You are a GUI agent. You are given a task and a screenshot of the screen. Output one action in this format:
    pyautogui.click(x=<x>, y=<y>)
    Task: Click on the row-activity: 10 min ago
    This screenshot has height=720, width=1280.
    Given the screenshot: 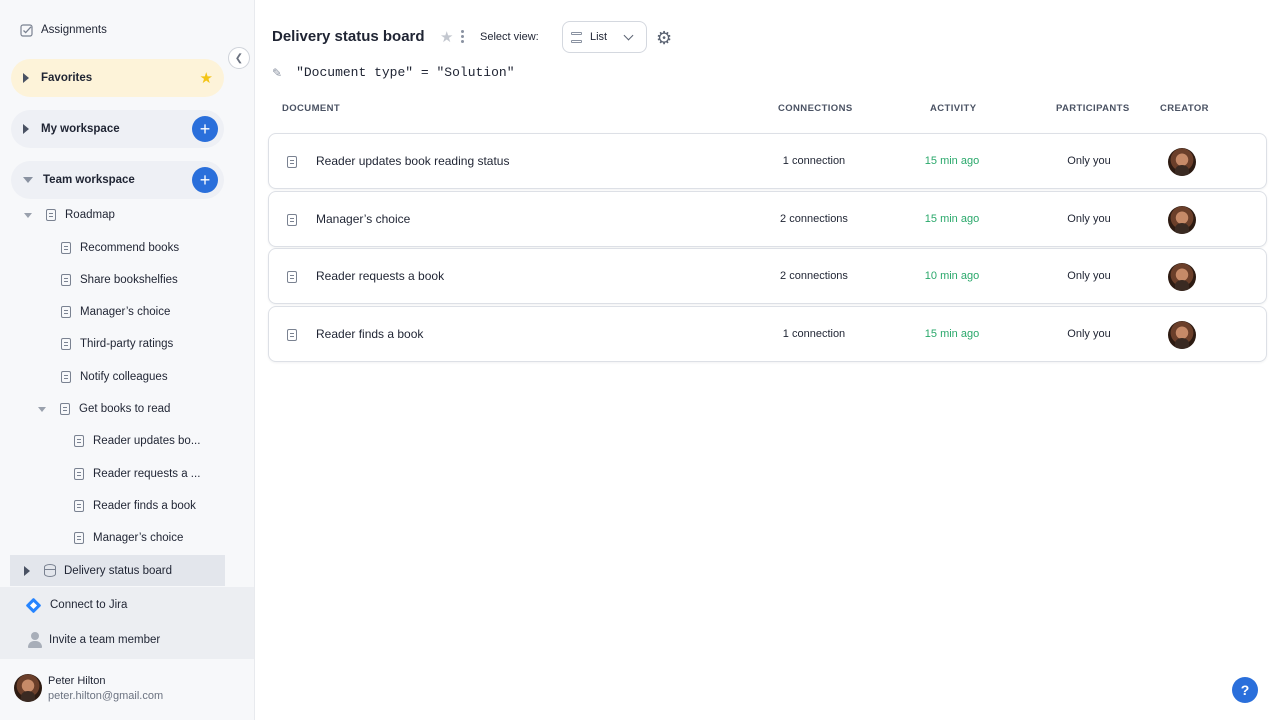 What is the action you would take?
    pyautogui.click(x=952, y=276)
    